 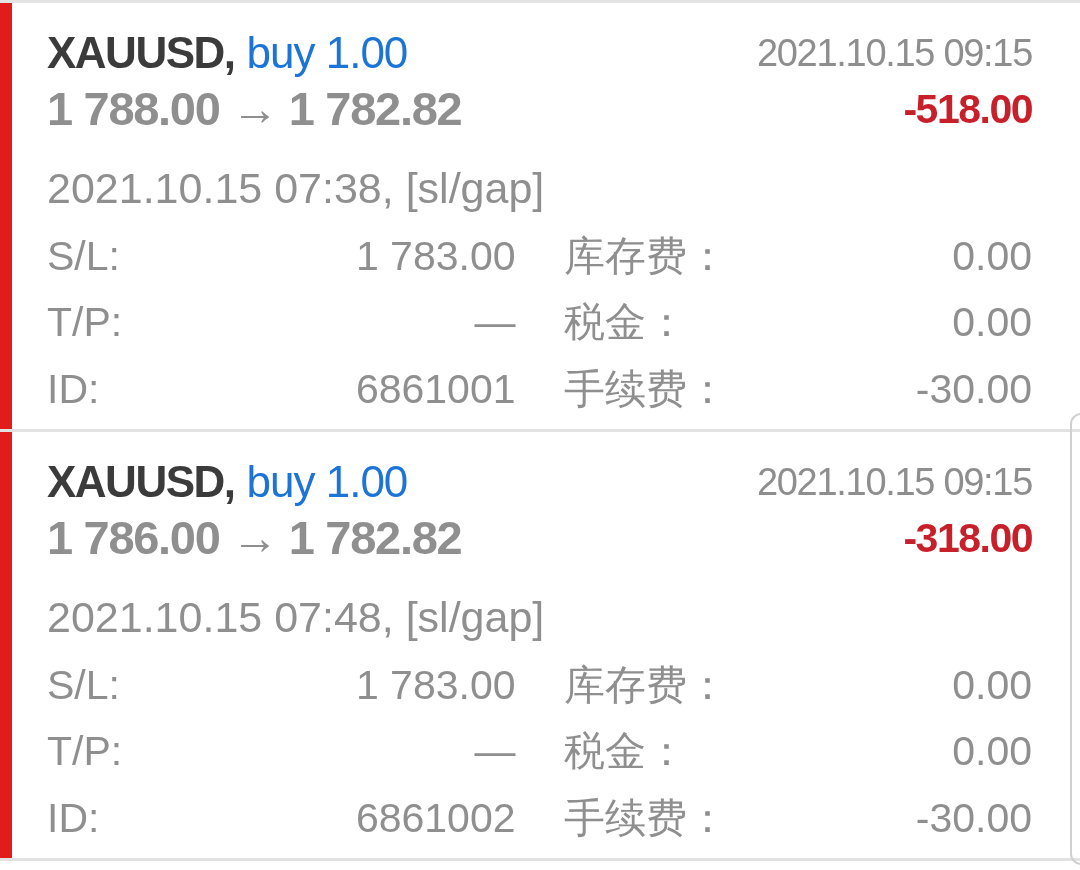 I want to click on detail-value: 6861001, so click(x=435, y=389).